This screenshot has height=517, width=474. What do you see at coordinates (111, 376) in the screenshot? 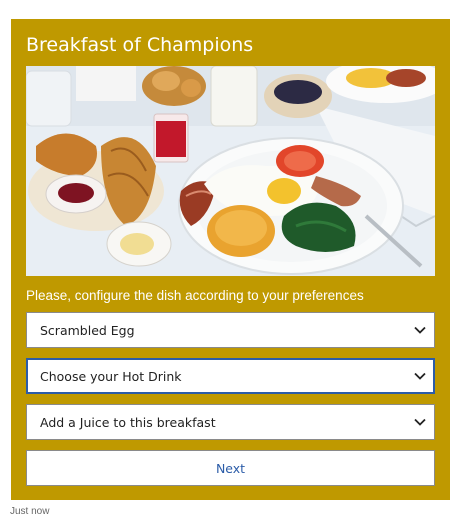
I see `hot-drink-select-value: Choose your Hot Drink` at bounding box center [111, 376].